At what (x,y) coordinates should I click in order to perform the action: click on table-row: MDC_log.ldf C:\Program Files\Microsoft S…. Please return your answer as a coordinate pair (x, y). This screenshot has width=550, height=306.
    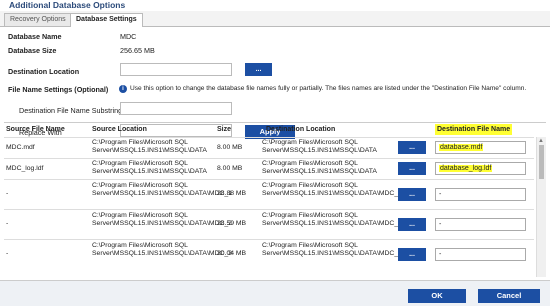
    Looking at the image, I should click on (269, 169).